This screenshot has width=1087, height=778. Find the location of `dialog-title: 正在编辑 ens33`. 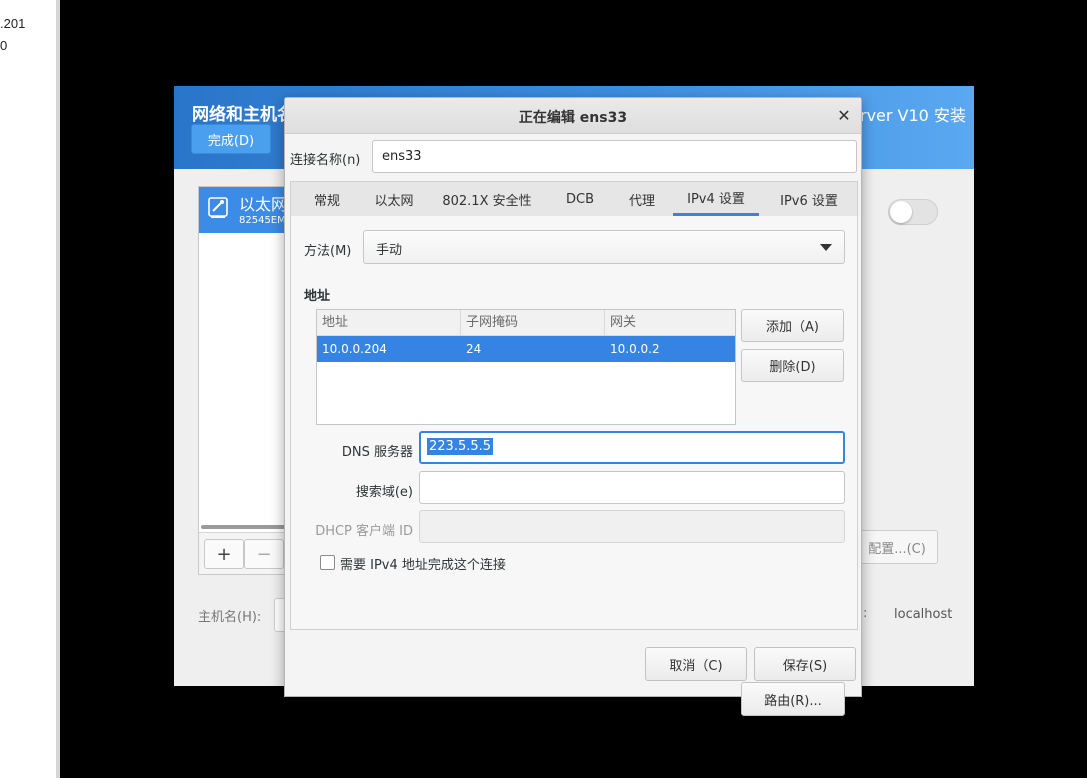

dialog-title: 正在编辑 ens33 is located at coordinates (573, 118).